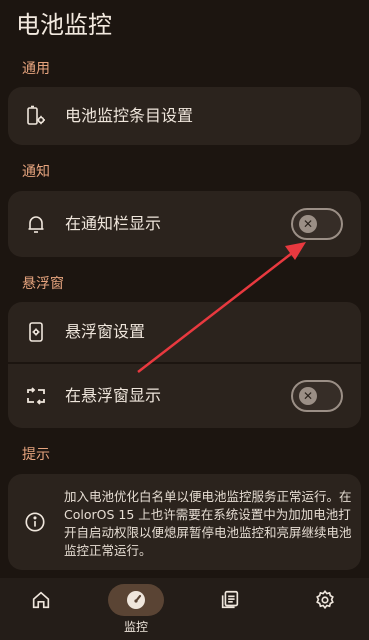  I want to click on home-icon, so click(41, 600).